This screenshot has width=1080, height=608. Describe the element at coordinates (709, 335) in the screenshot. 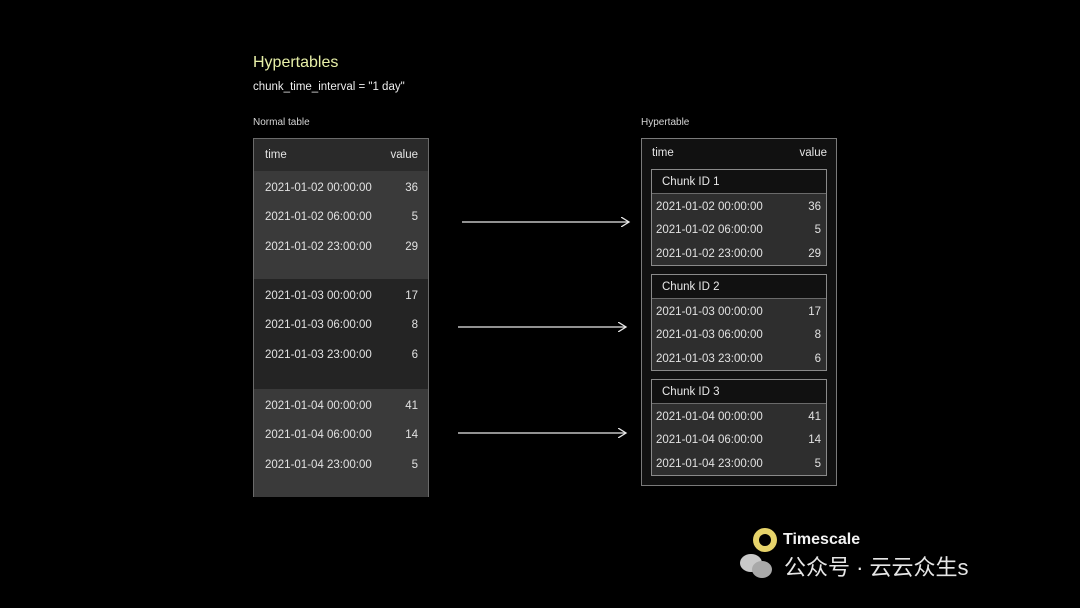

I see `time-cell: 2021-01-03 06:00:00` at that location.